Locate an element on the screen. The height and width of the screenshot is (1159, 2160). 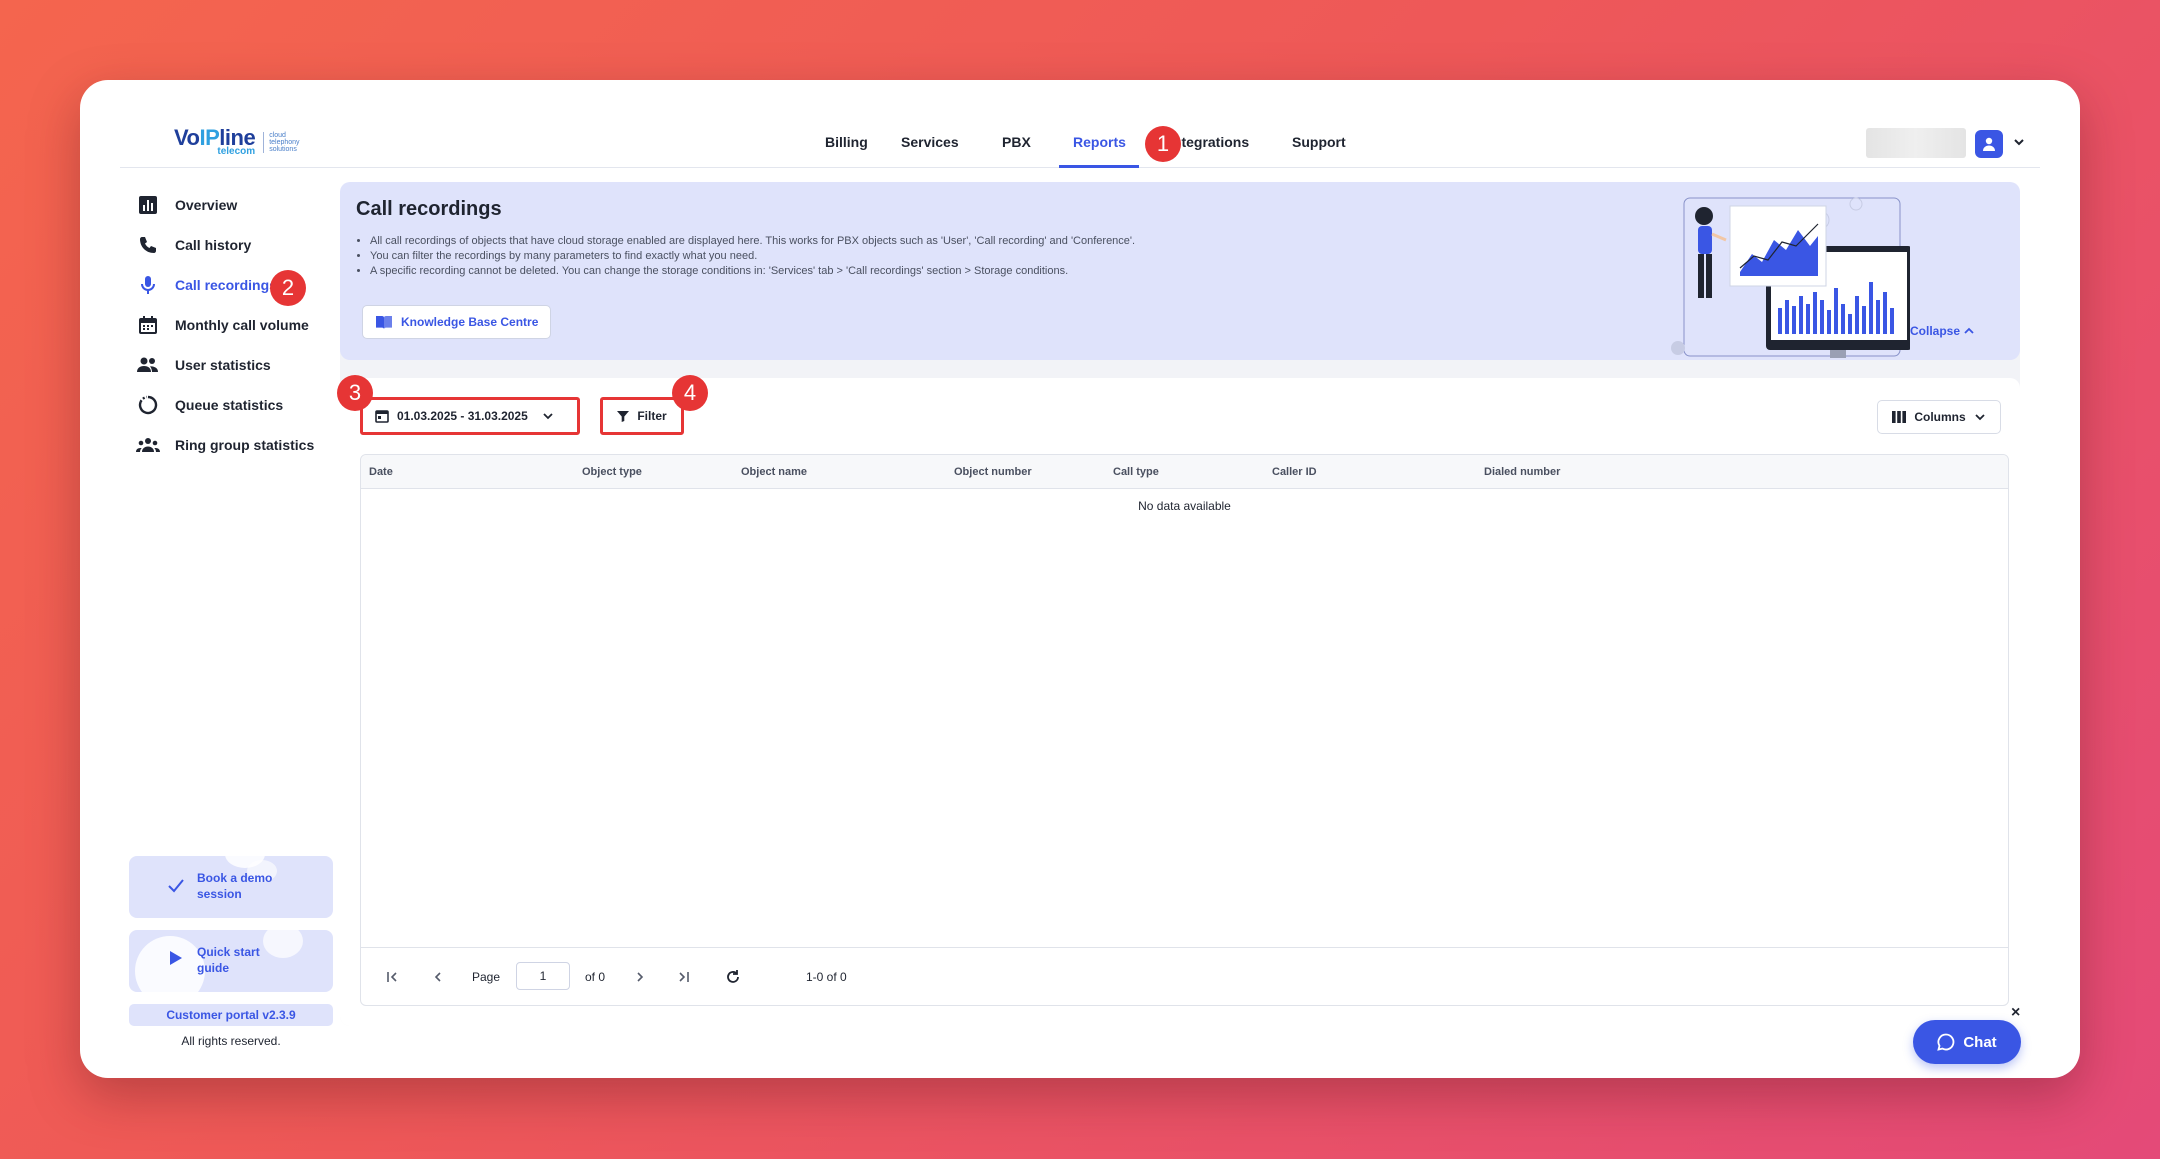
book-icon is located at coordinates (384, 322).